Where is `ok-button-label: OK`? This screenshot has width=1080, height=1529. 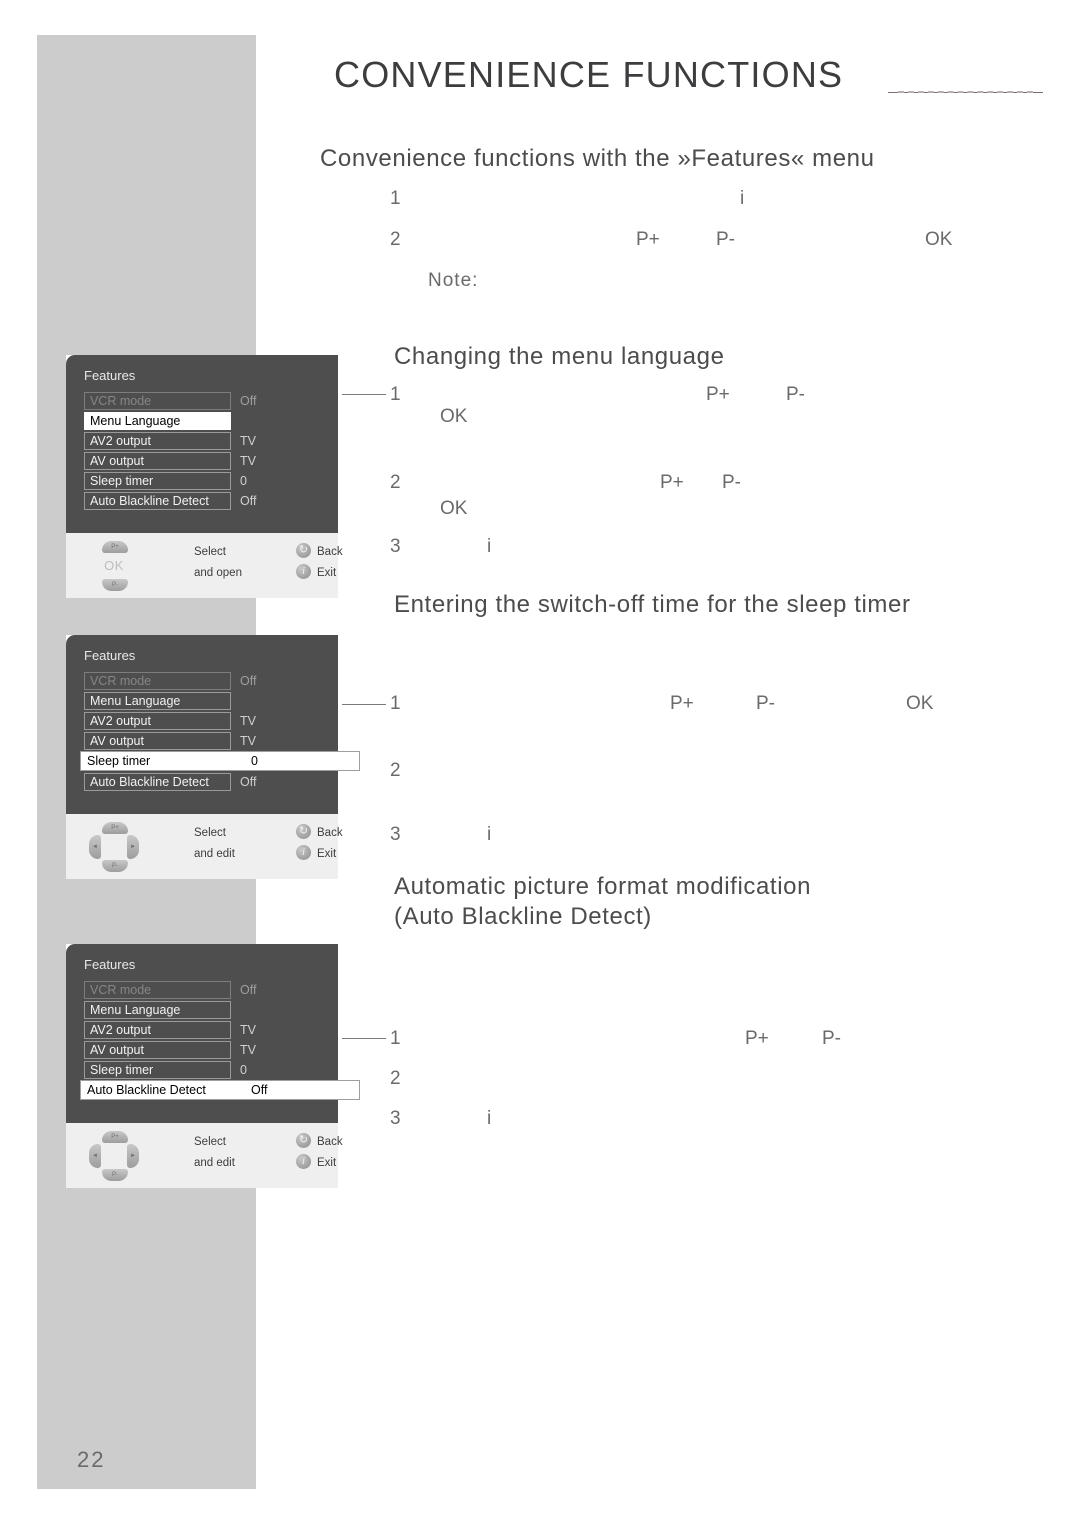 ok-button-label: OK is located at coordinates (114, 565).